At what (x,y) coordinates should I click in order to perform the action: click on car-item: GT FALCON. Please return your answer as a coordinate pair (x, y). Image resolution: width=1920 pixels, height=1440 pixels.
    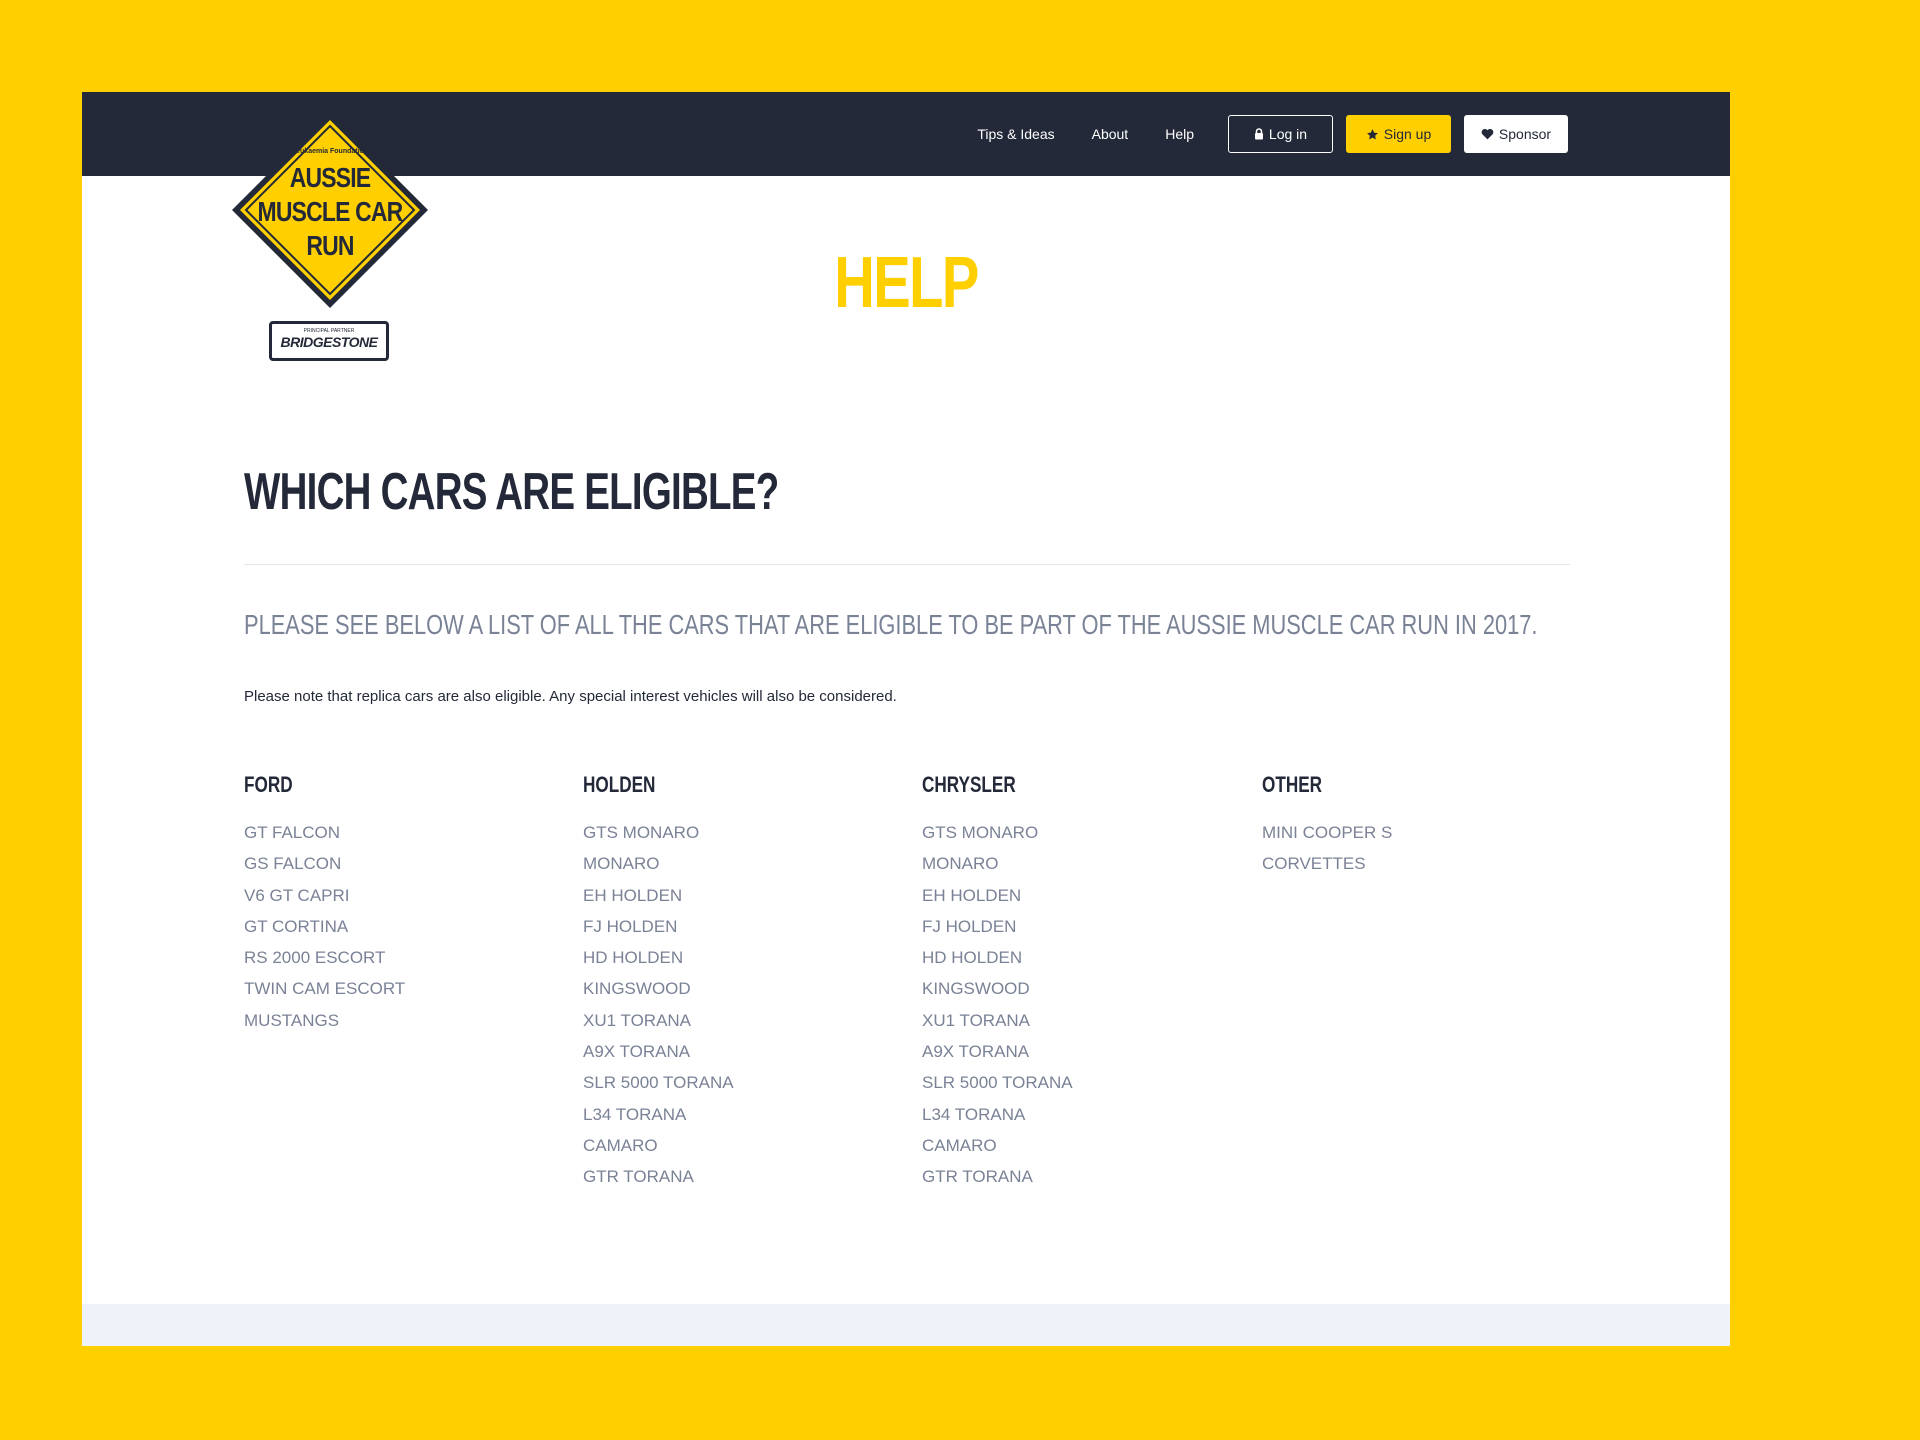
    Looking at the image, I should click on (292, 832).